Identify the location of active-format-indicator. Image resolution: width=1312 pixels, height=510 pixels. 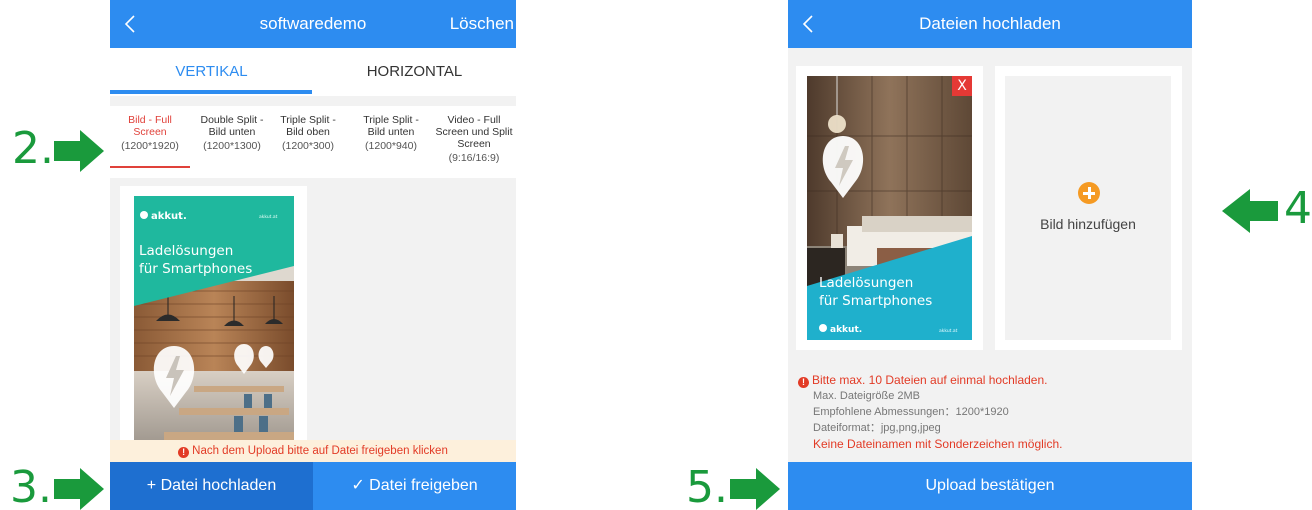
(150, 167).